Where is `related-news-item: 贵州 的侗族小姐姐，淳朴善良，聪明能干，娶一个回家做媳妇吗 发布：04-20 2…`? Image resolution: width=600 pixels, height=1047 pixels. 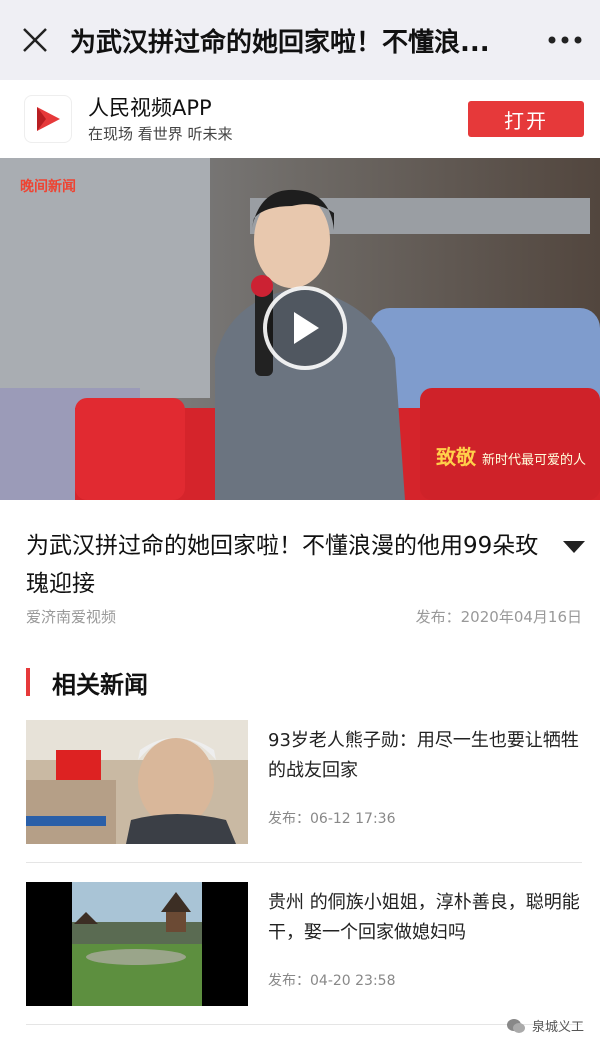
related-news-item: 贵州 的侗族小姐姐，淳朴善良，聪明能干，娶一个回家做媳妇吗 发布：04-20 2… is located at coordinates (304, 945).